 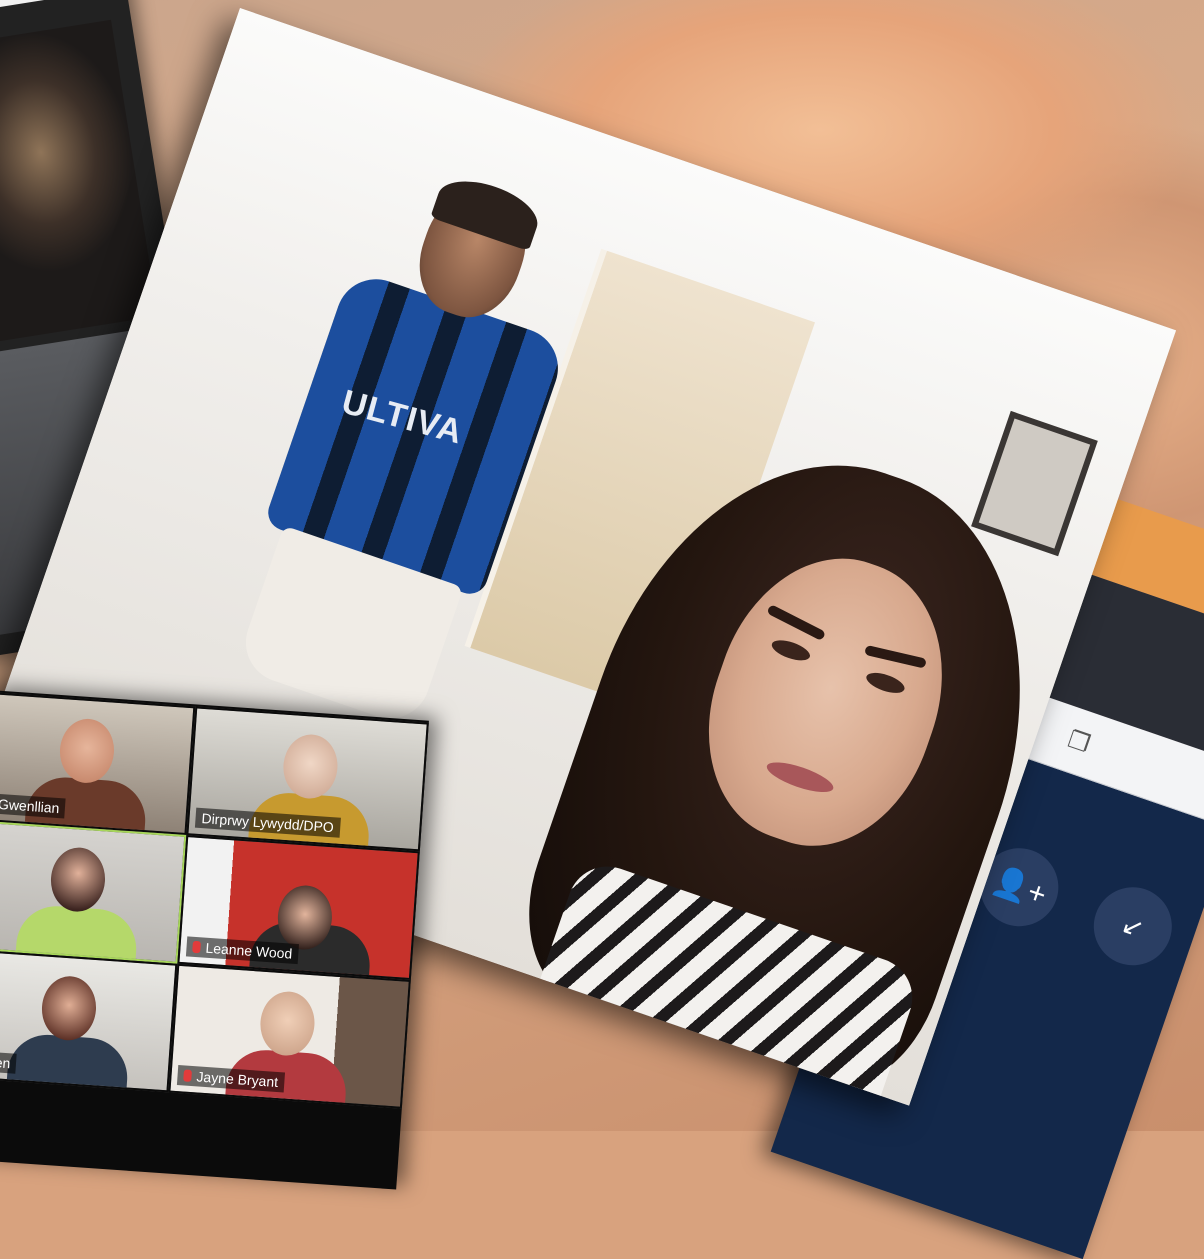 What do you see at coordinates (93, 892) in the screenshot?
I see `participant-tile-active` at bounding box center [93, 892].